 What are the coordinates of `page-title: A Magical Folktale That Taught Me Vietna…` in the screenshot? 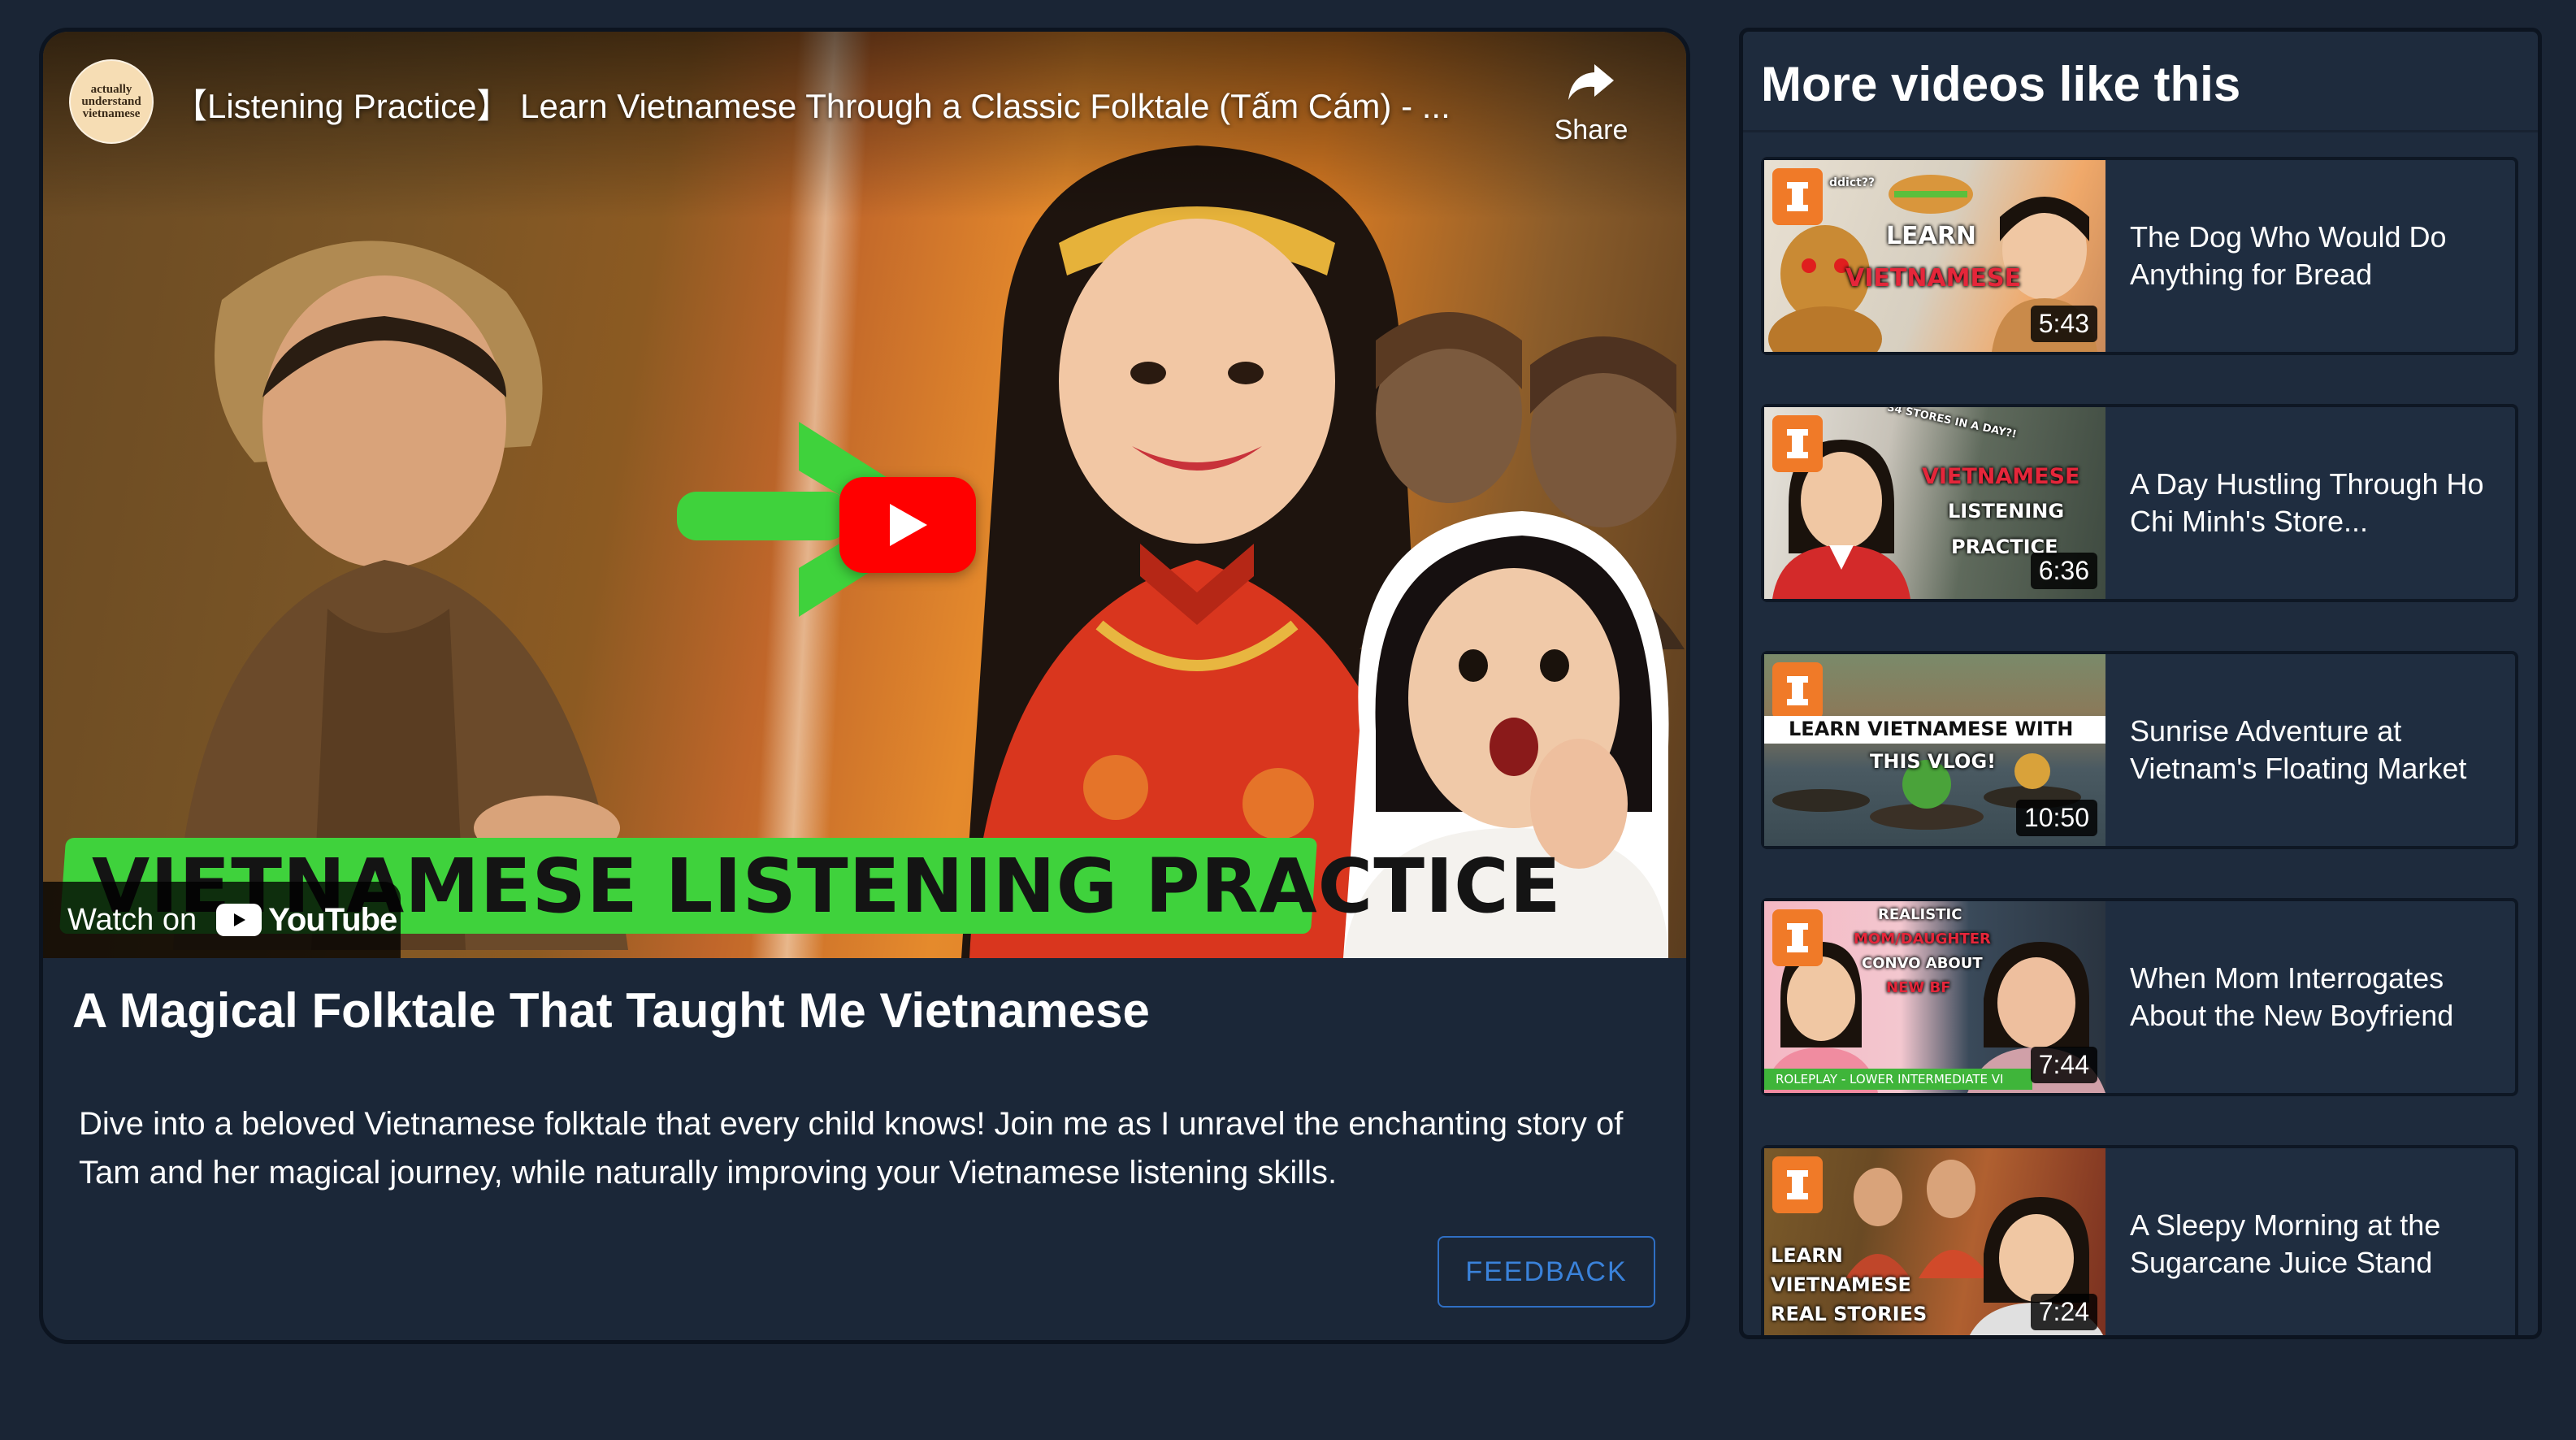 It's located at (611, 1011).